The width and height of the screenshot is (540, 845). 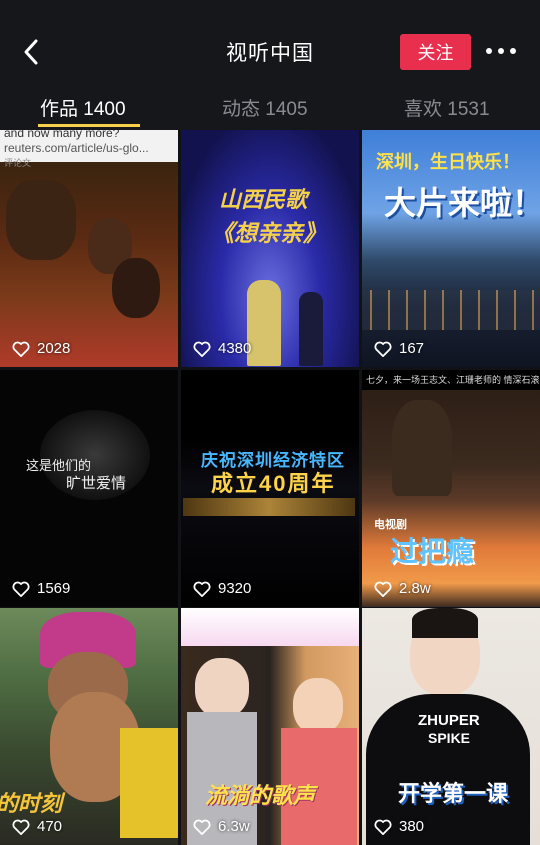 I want to click on caption-line: 评论文, so click(x=18, y=163).